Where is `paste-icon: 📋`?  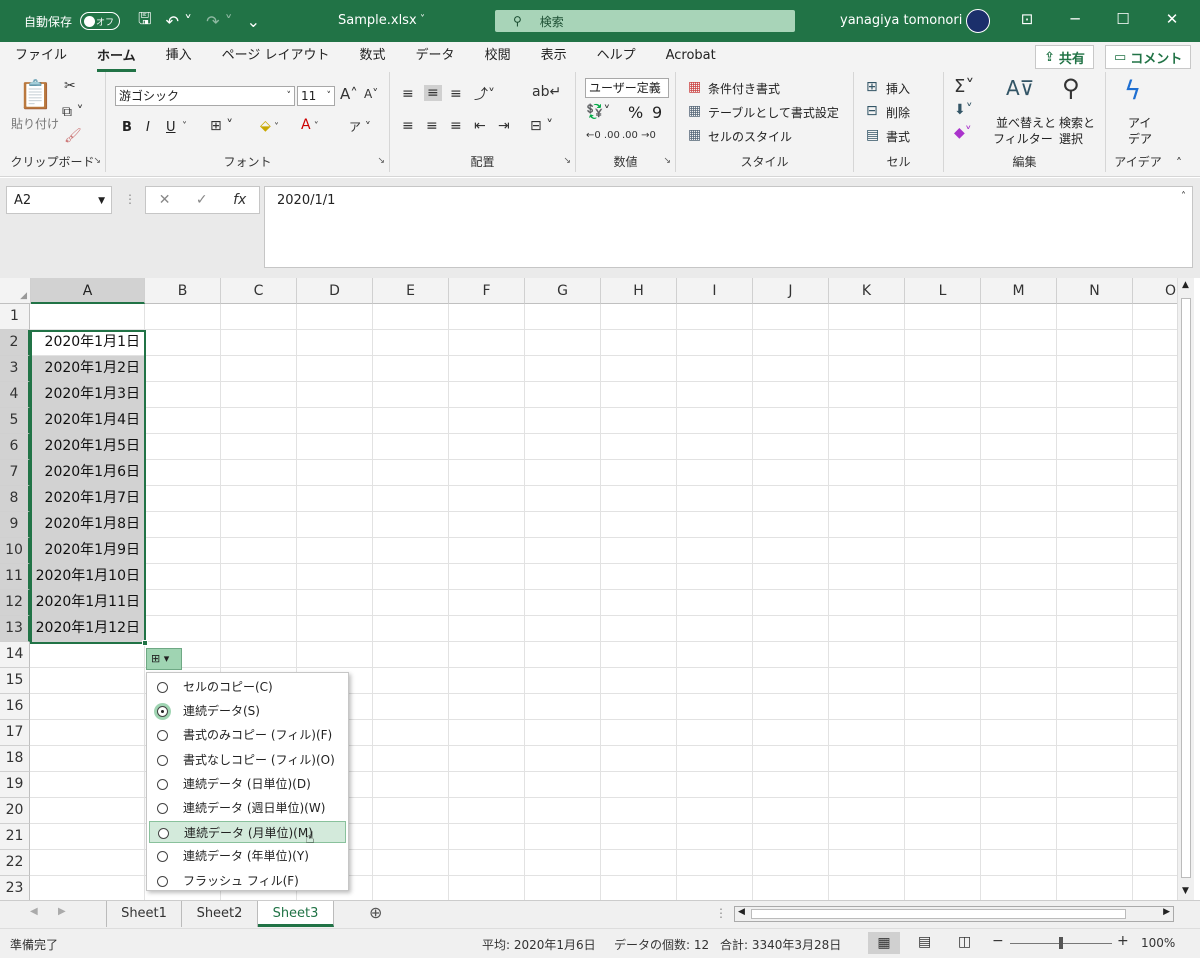
paste-icon: 📋 is located at coordinates (35, 94).